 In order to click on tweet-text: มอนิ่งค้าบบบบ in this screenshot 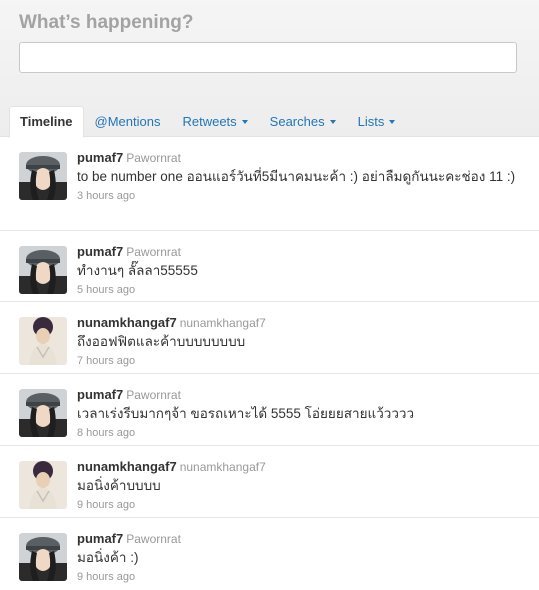, I will do `click(119, 485)`.